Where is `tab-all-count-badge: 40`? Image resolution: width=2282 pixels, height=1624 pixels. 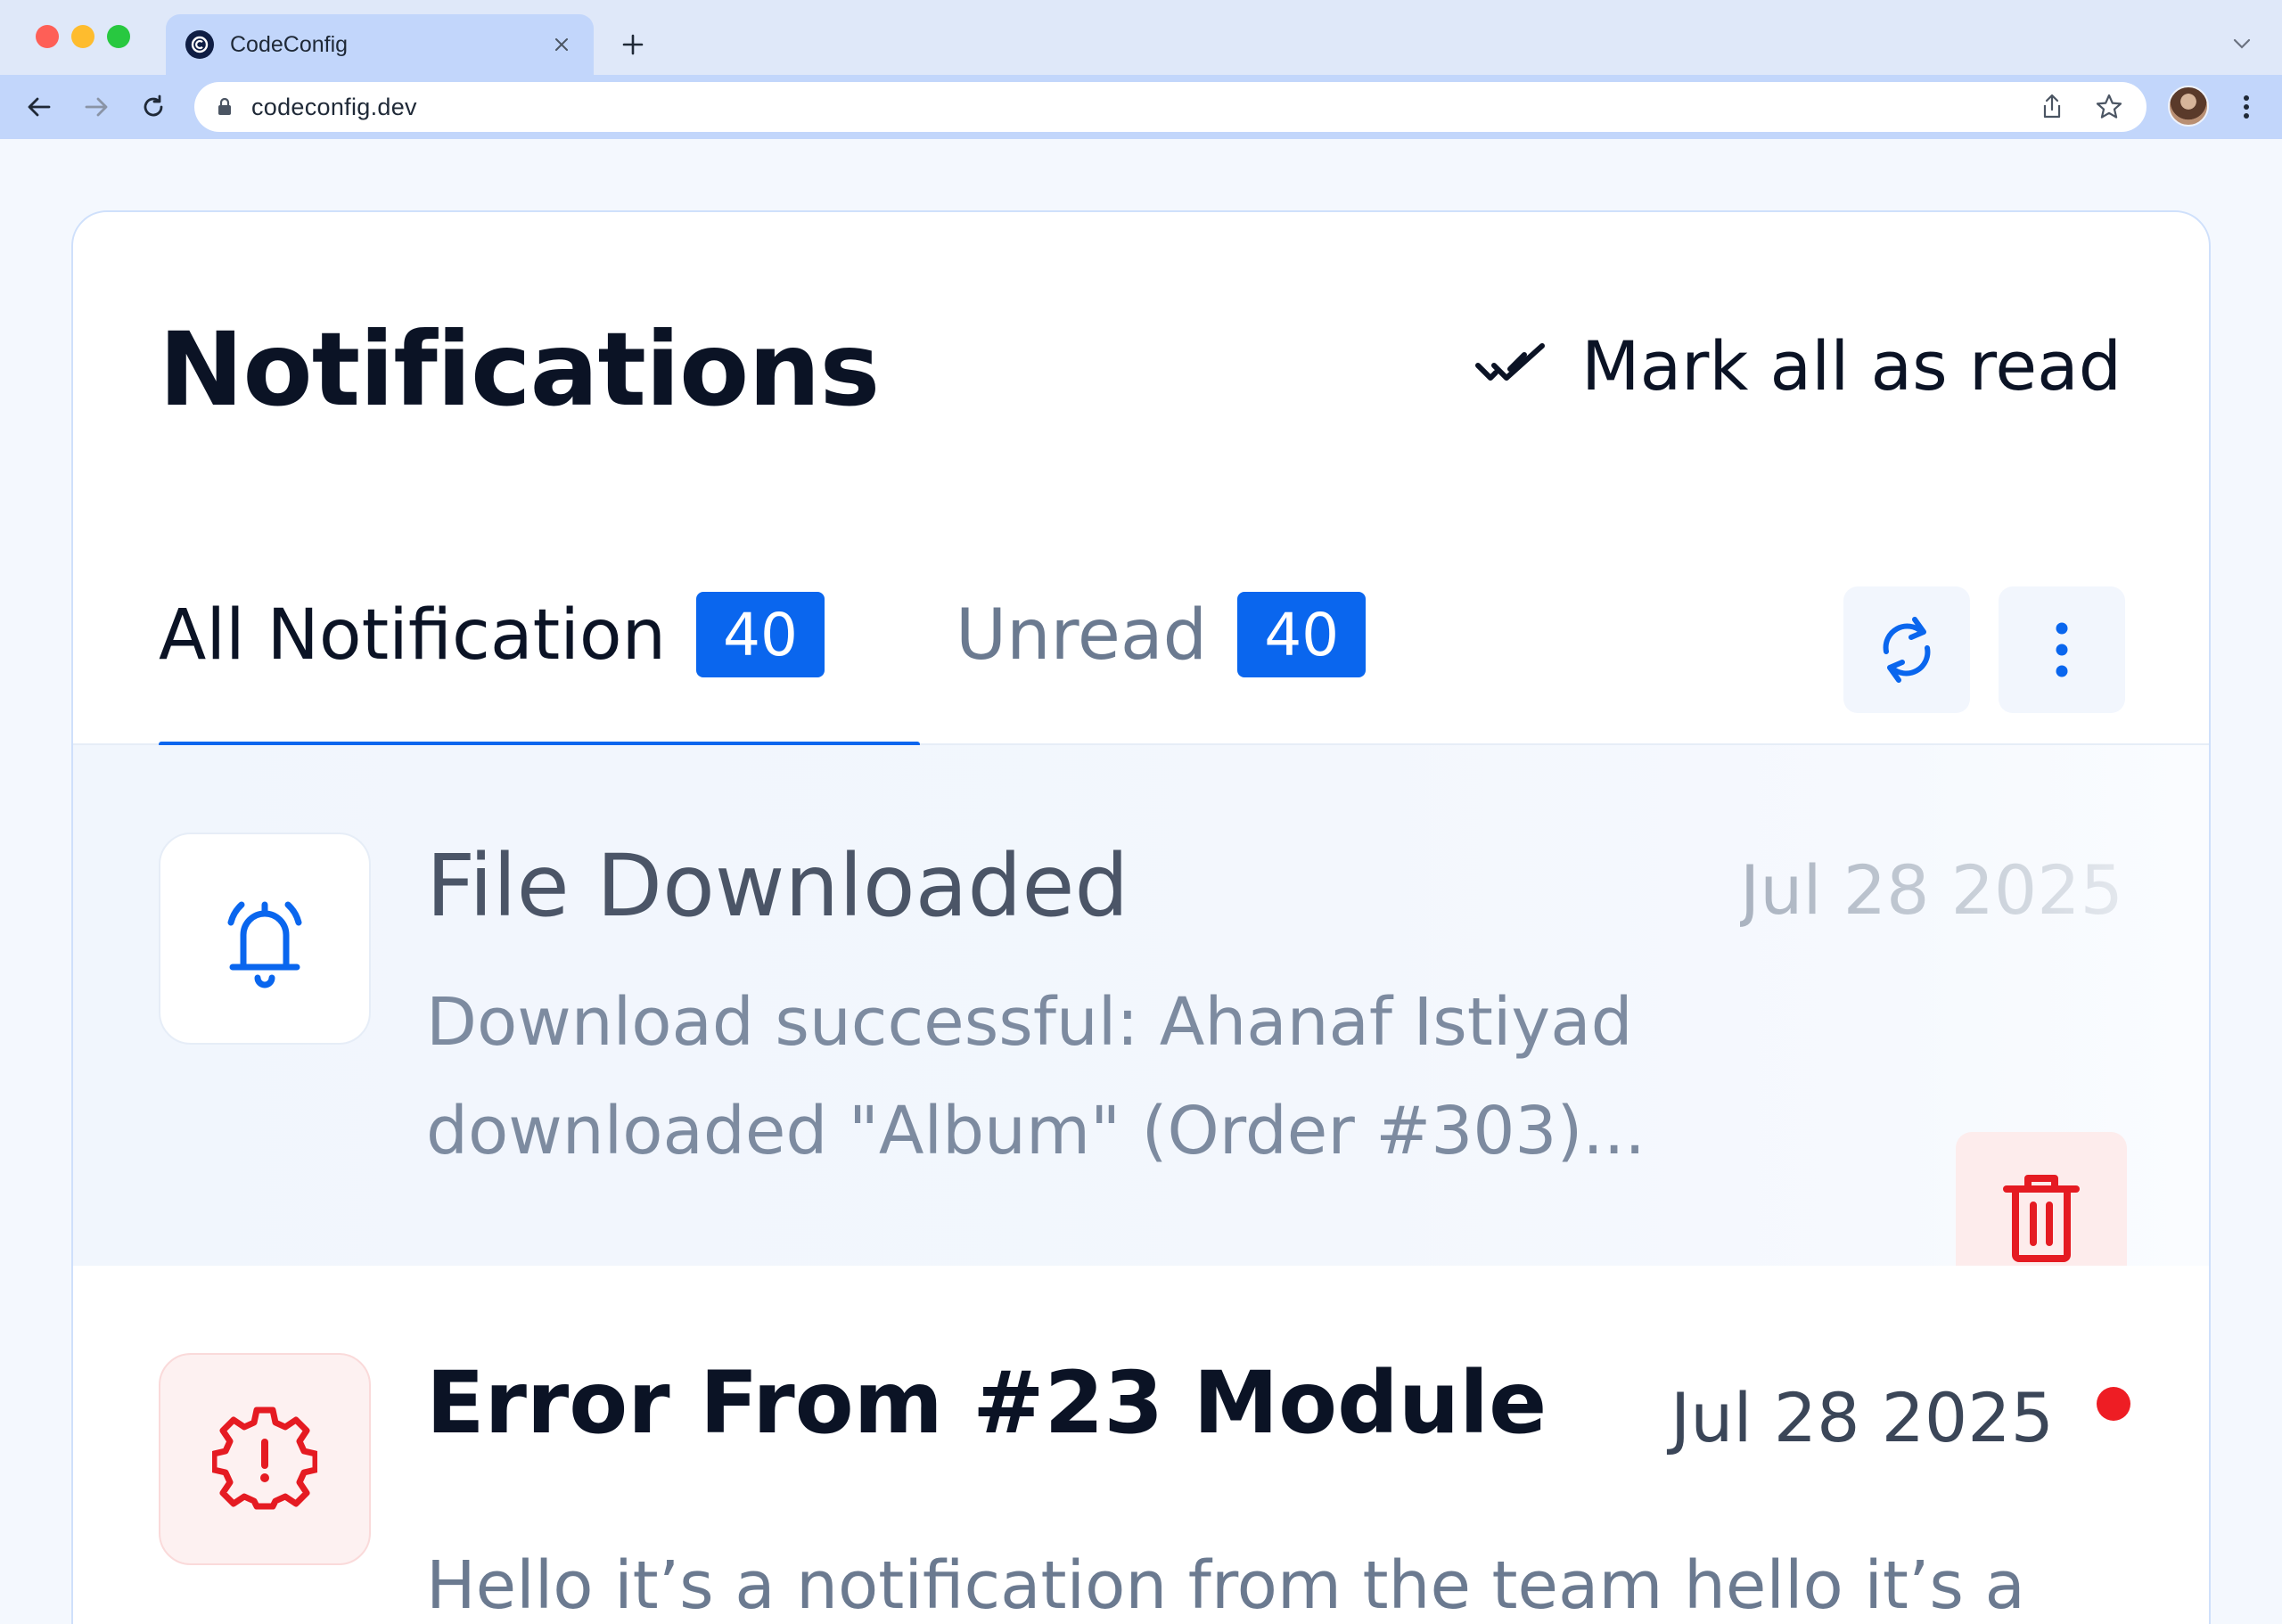 tab-all-count-badge: 40 is located at coordinates (760, 634).